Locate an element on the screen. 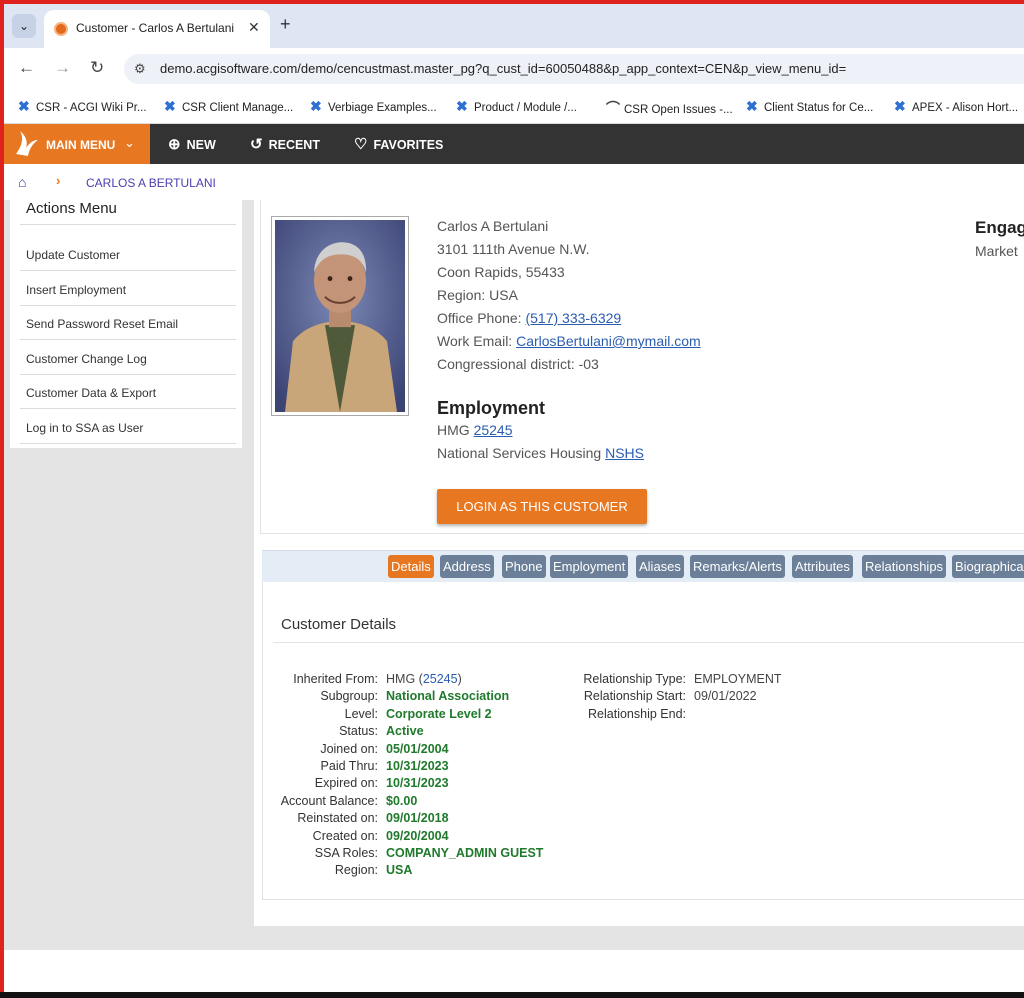 The image size is (1024, 998). paid-thru-label: Paid Thru: is located at coordinates (349, 766).